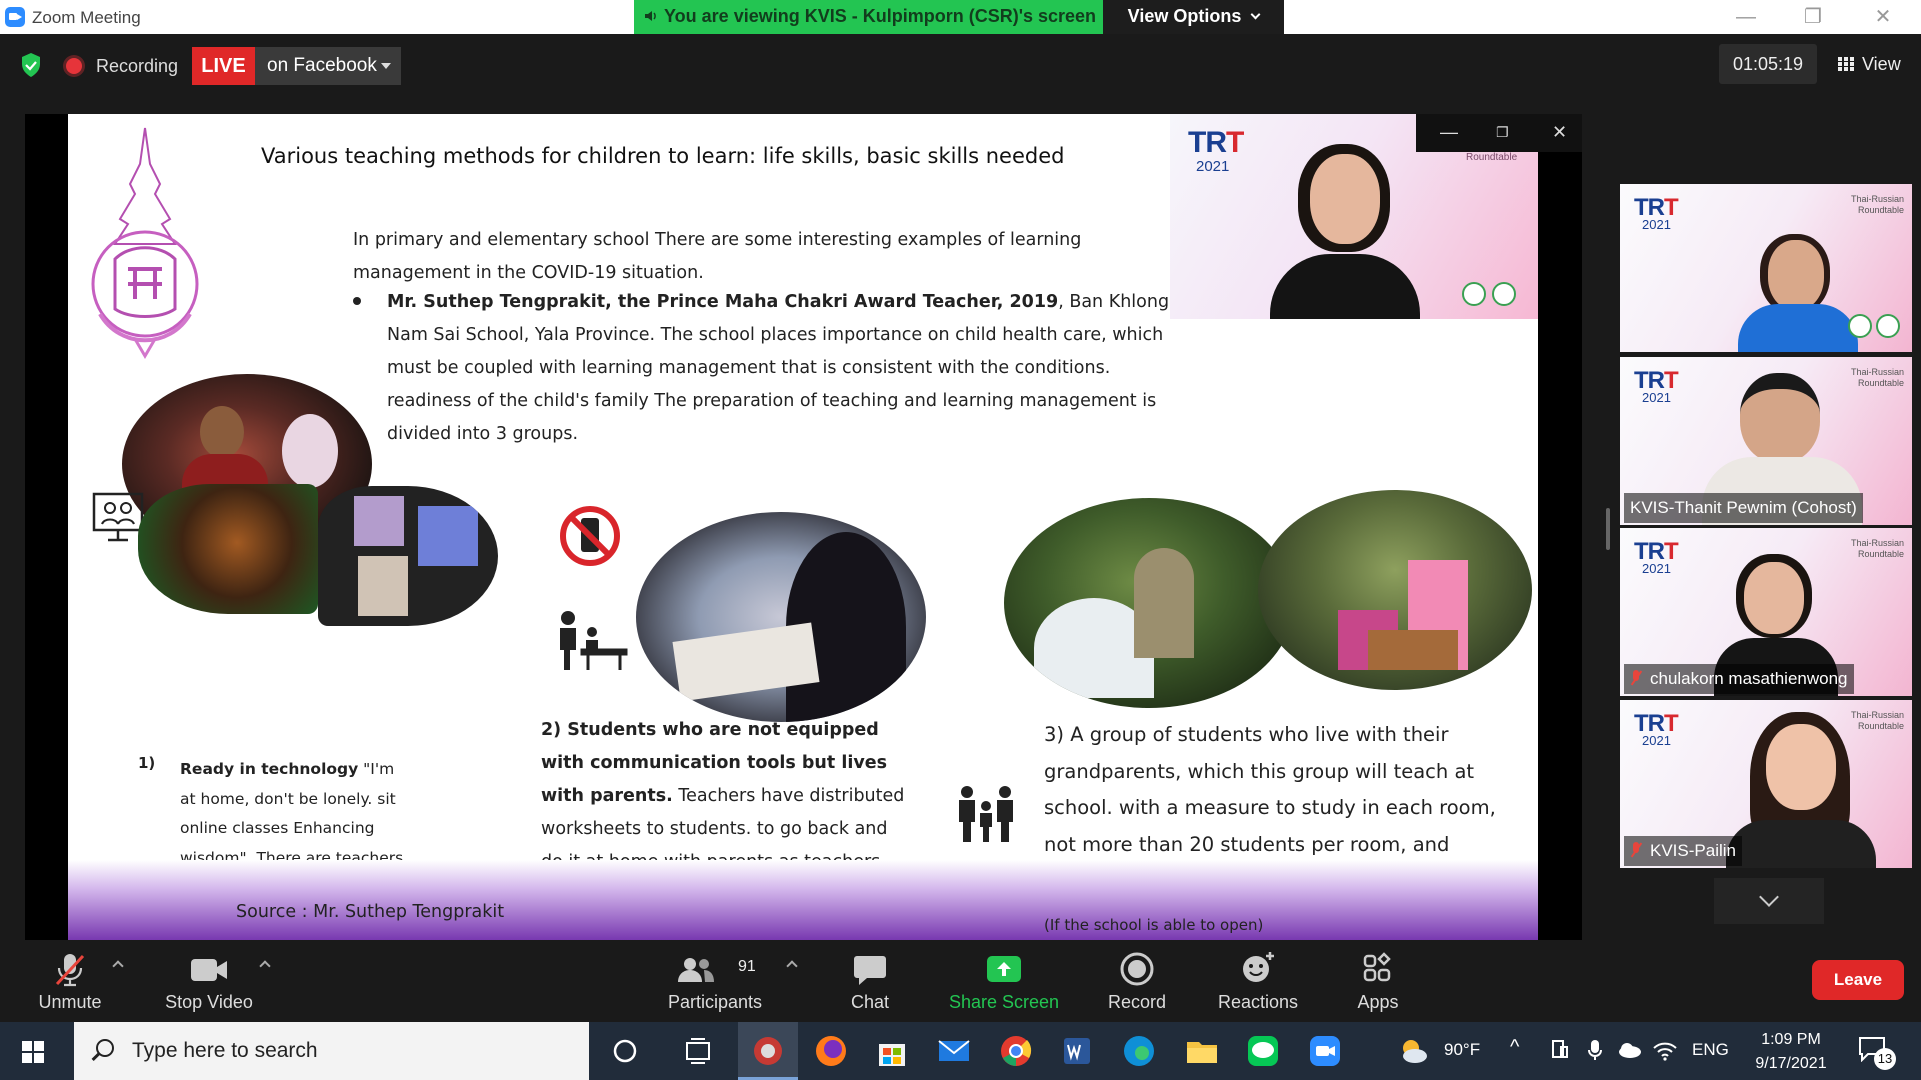  What do you see at coordinates (1345, 286) in the screenshot?
I see `presenter-body-shape` at bounding box center [1345, 286].